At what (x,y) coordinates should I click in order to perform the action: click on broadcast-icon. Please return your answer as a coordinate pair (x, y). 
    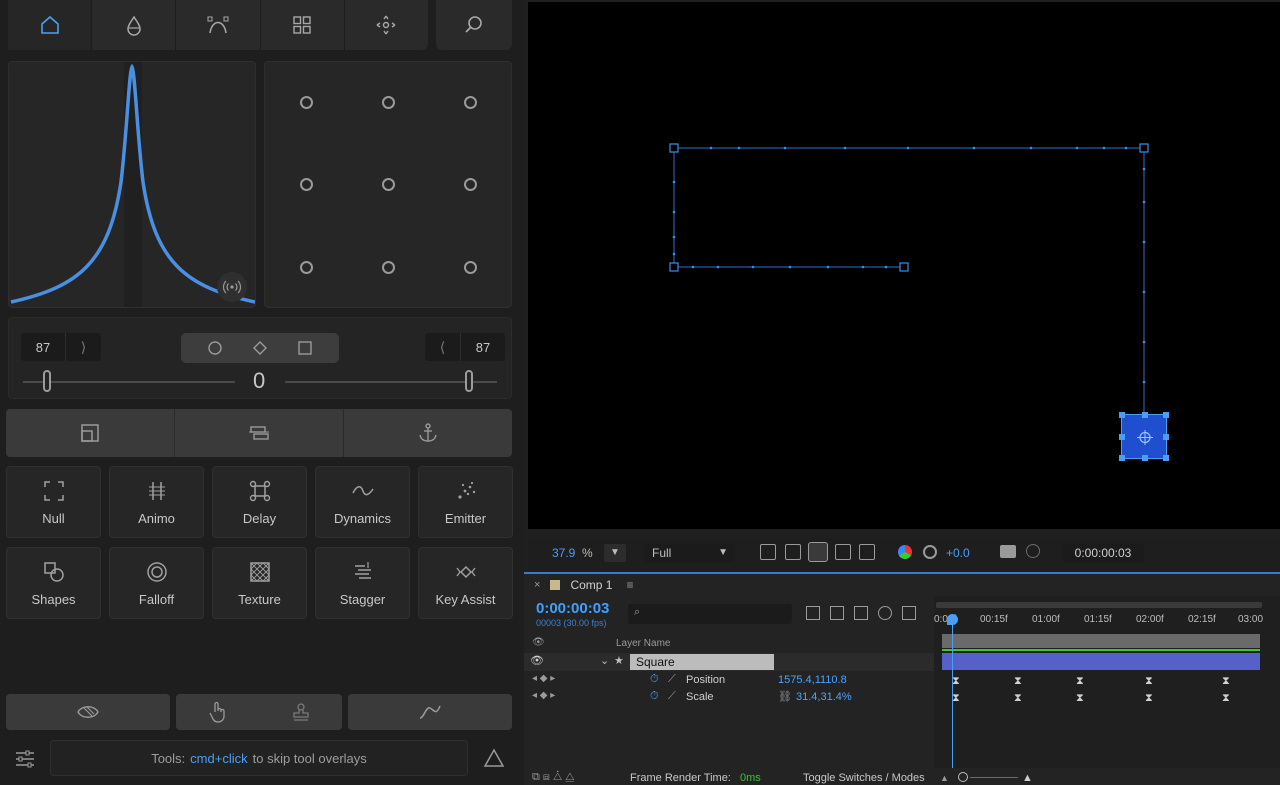
    Looking at the image, I should click on (232, 287).